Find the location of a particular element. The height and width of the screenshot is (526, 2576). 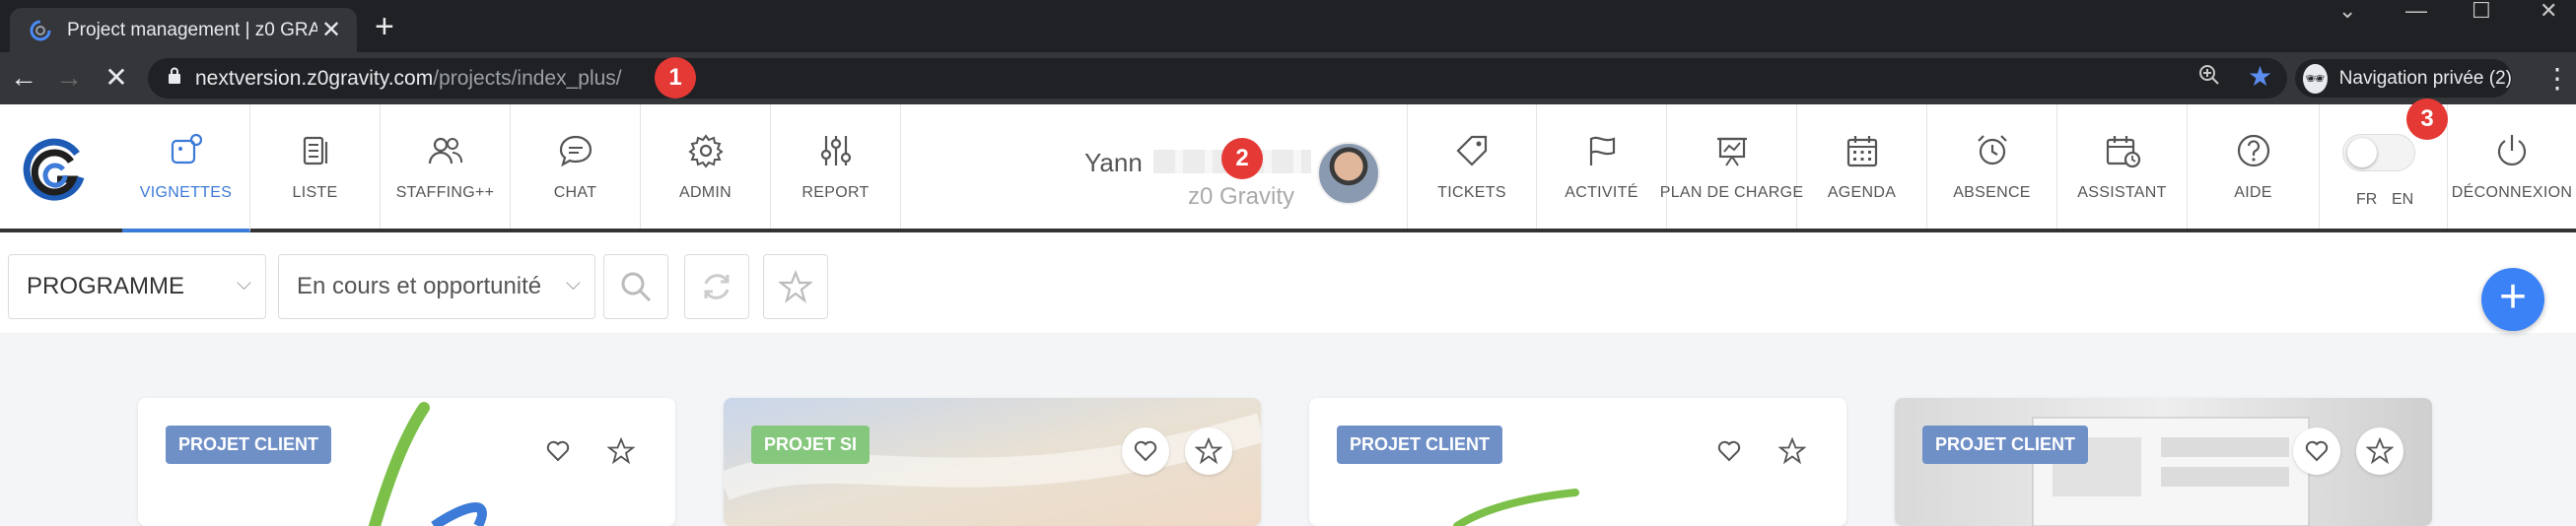

project-card: PROJET SI is located at coordinates (993, 462).